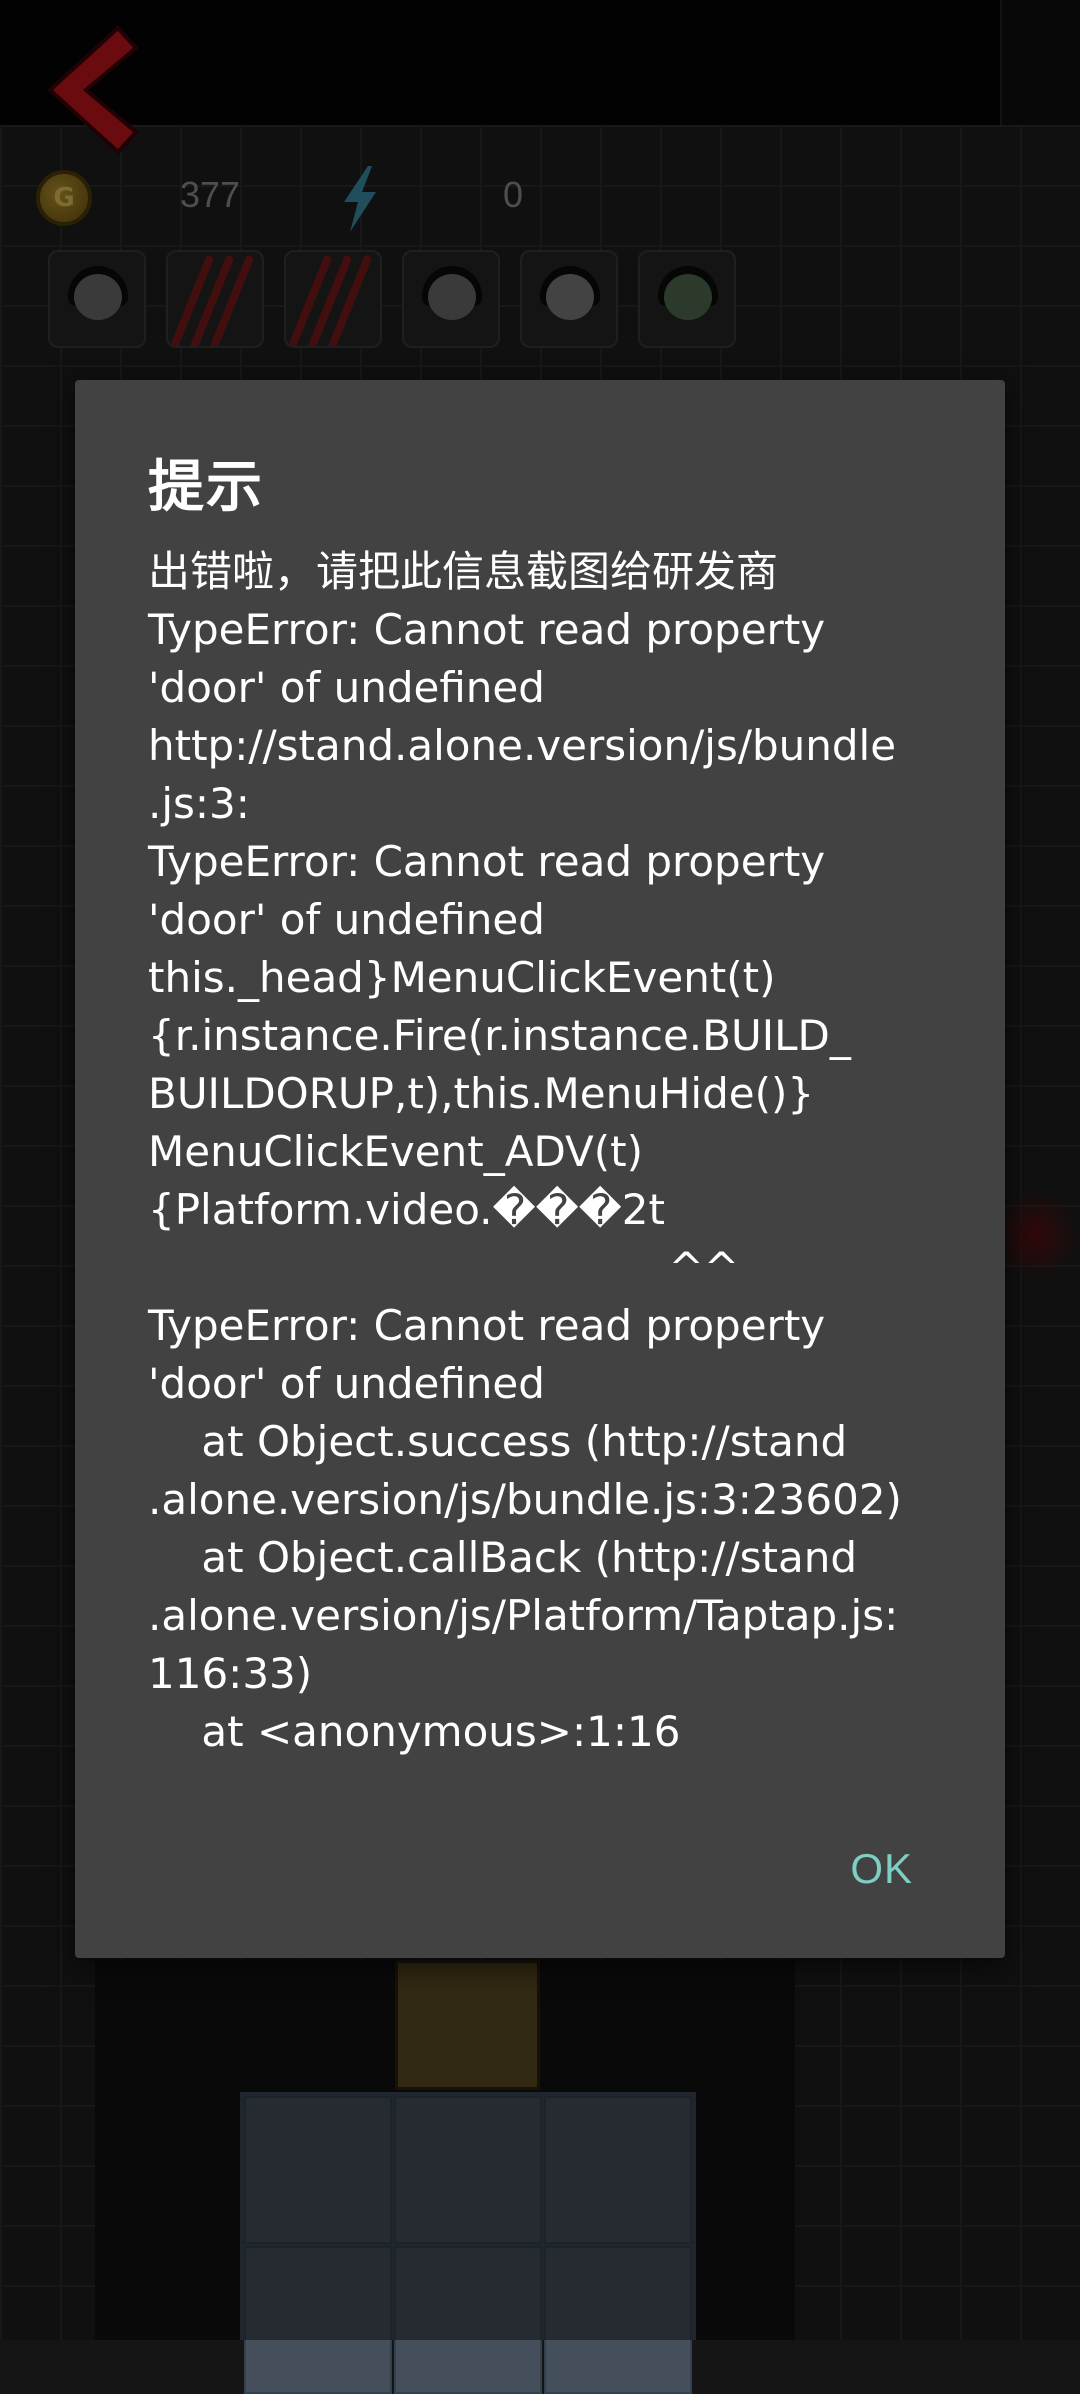  I want to click on message-line: at Object.callBack (http://stand, so click(502, 1557).